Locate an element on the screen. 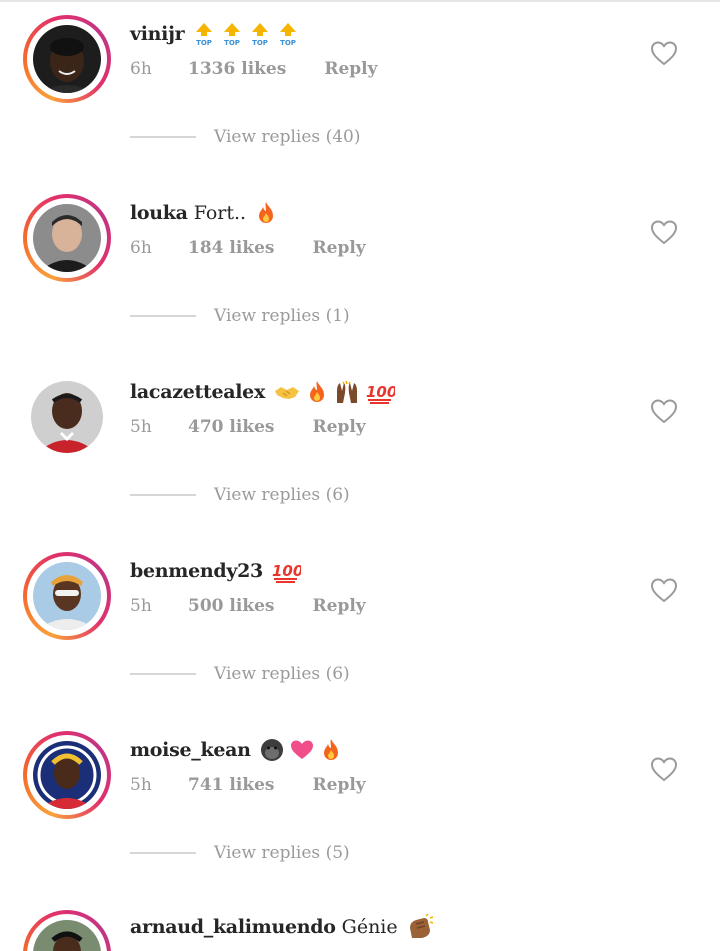  username: arnaud_kalimuendo is located at coordinates (233, 927).